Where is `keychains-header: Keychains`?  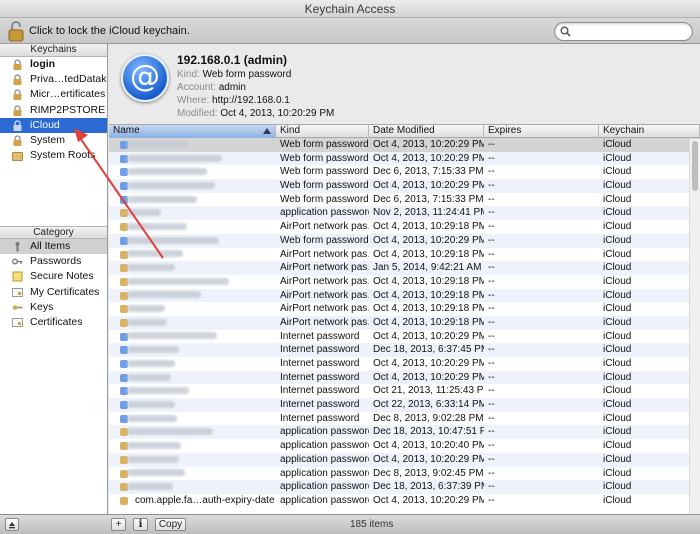
keychains-header: Keychains is located at coordinates (53, 50).